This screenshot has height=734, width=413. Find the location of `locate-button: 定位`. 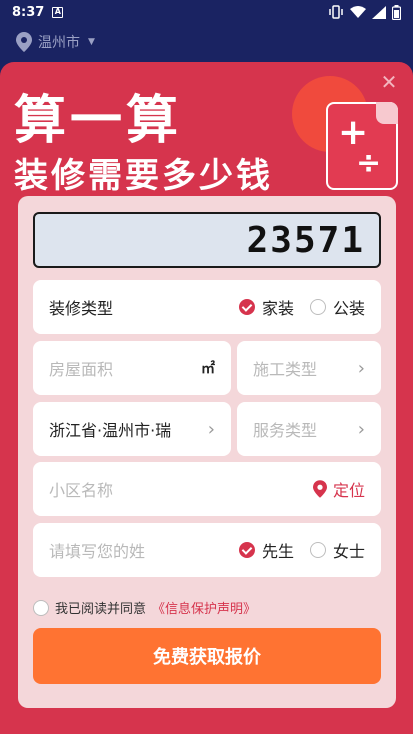

locate-button: 定位 is located at coordinates (338, 489).